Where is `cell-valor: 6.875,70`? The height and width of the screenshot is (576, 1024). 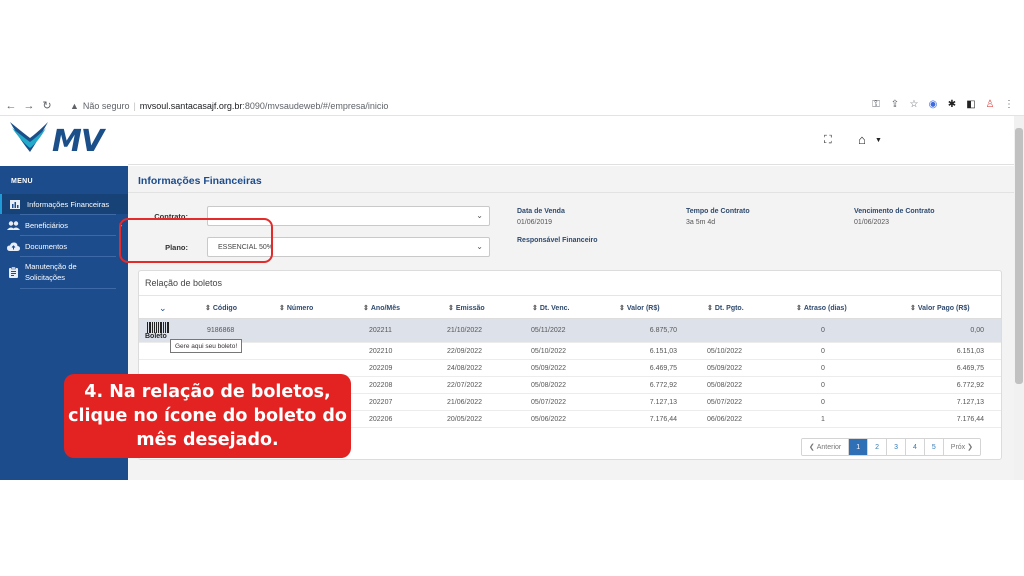 cell-valor: 6.875,70 is located at coordinates (663, 330).